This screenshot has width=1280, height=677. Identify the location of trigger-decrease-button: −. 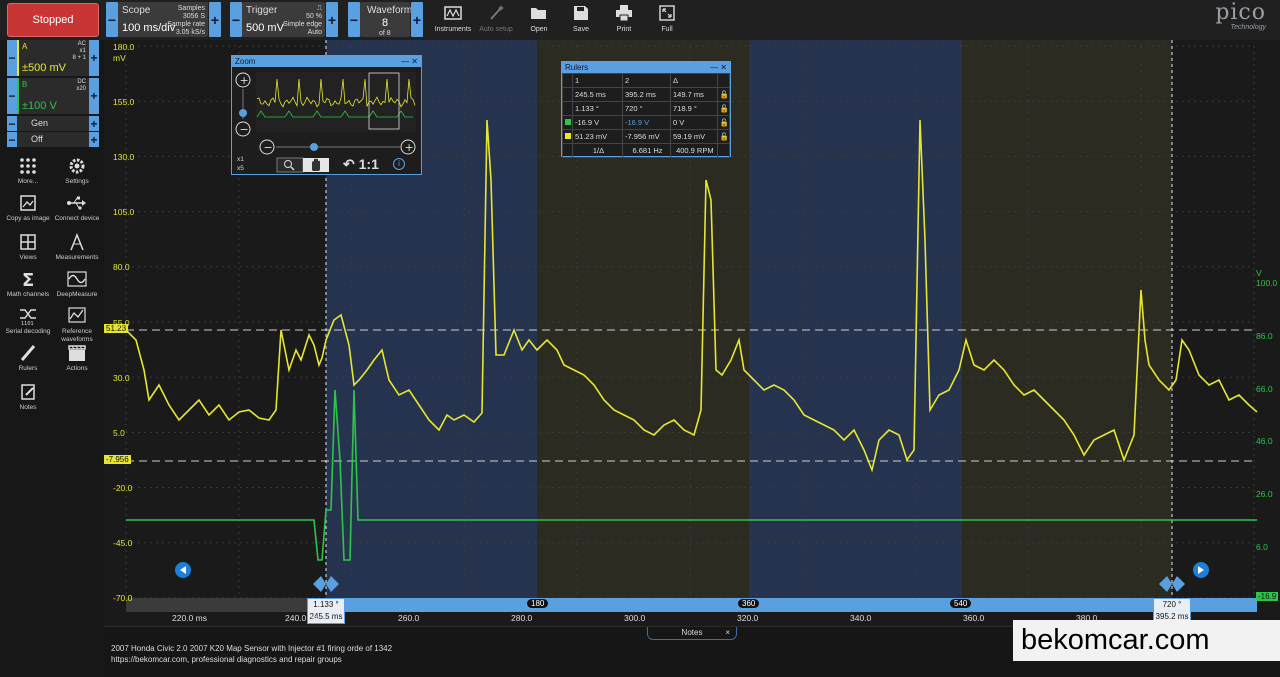
(236, 19).